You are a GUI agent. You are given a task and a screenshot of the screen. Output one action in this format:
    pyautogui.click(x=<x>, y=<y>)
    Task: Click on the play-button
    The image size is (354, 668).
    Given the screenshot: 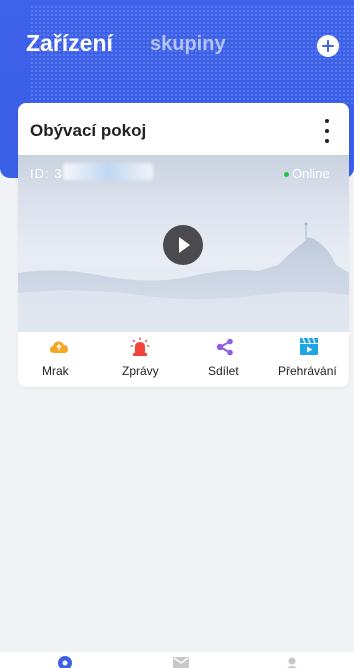 What is the action you would take?
    pyautogui.click(x=183, y=245)
    